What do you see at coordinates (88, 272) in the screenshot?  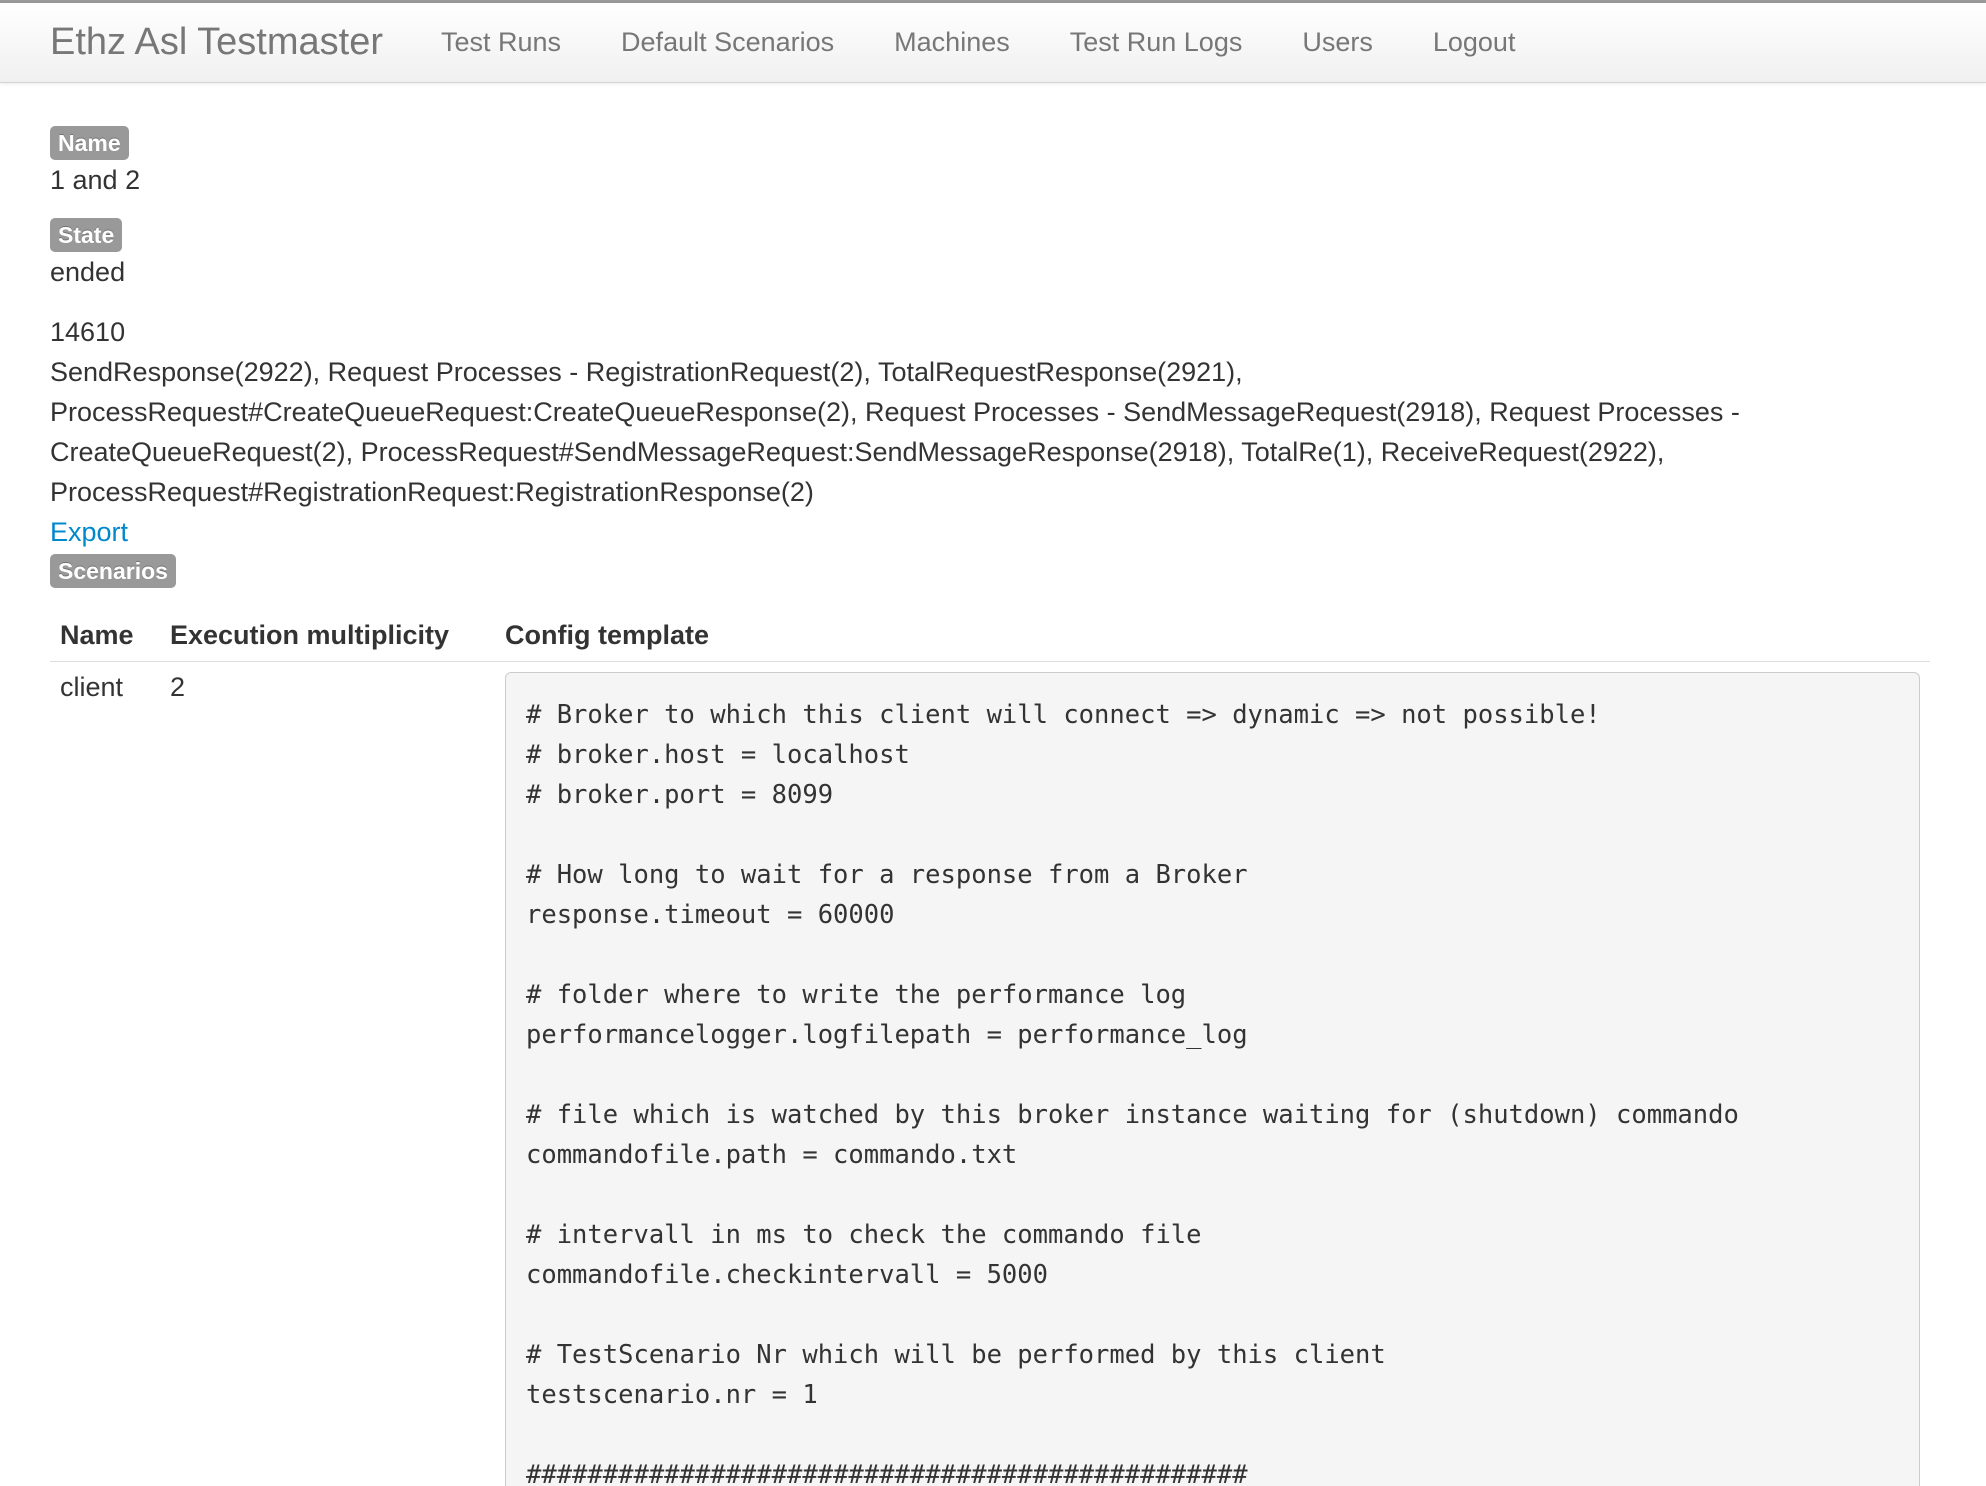 I see `test-run-state: ended` at bounding box center [88, 272].